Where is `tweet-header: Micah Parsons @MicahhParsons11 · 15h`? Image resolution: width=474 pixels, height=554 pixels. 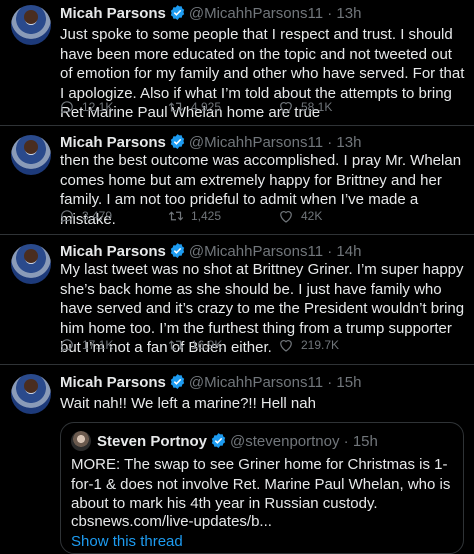 tweet-header: Micah Parsons @MicahhParsons11 · 15h is located at coordinates (210, 383).